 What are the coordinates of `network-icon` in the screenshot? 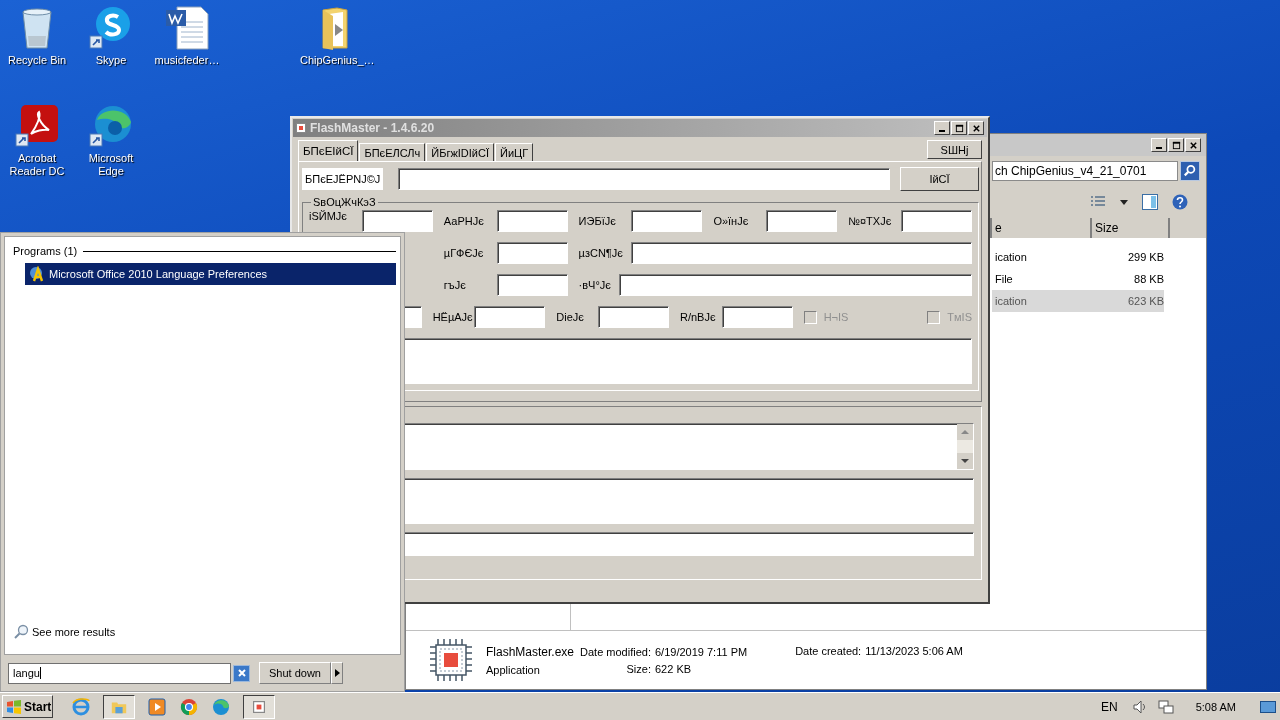 It's located at (1165, 706).